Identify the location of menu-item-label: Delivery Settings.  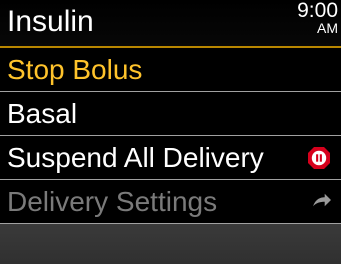
(112, 201).